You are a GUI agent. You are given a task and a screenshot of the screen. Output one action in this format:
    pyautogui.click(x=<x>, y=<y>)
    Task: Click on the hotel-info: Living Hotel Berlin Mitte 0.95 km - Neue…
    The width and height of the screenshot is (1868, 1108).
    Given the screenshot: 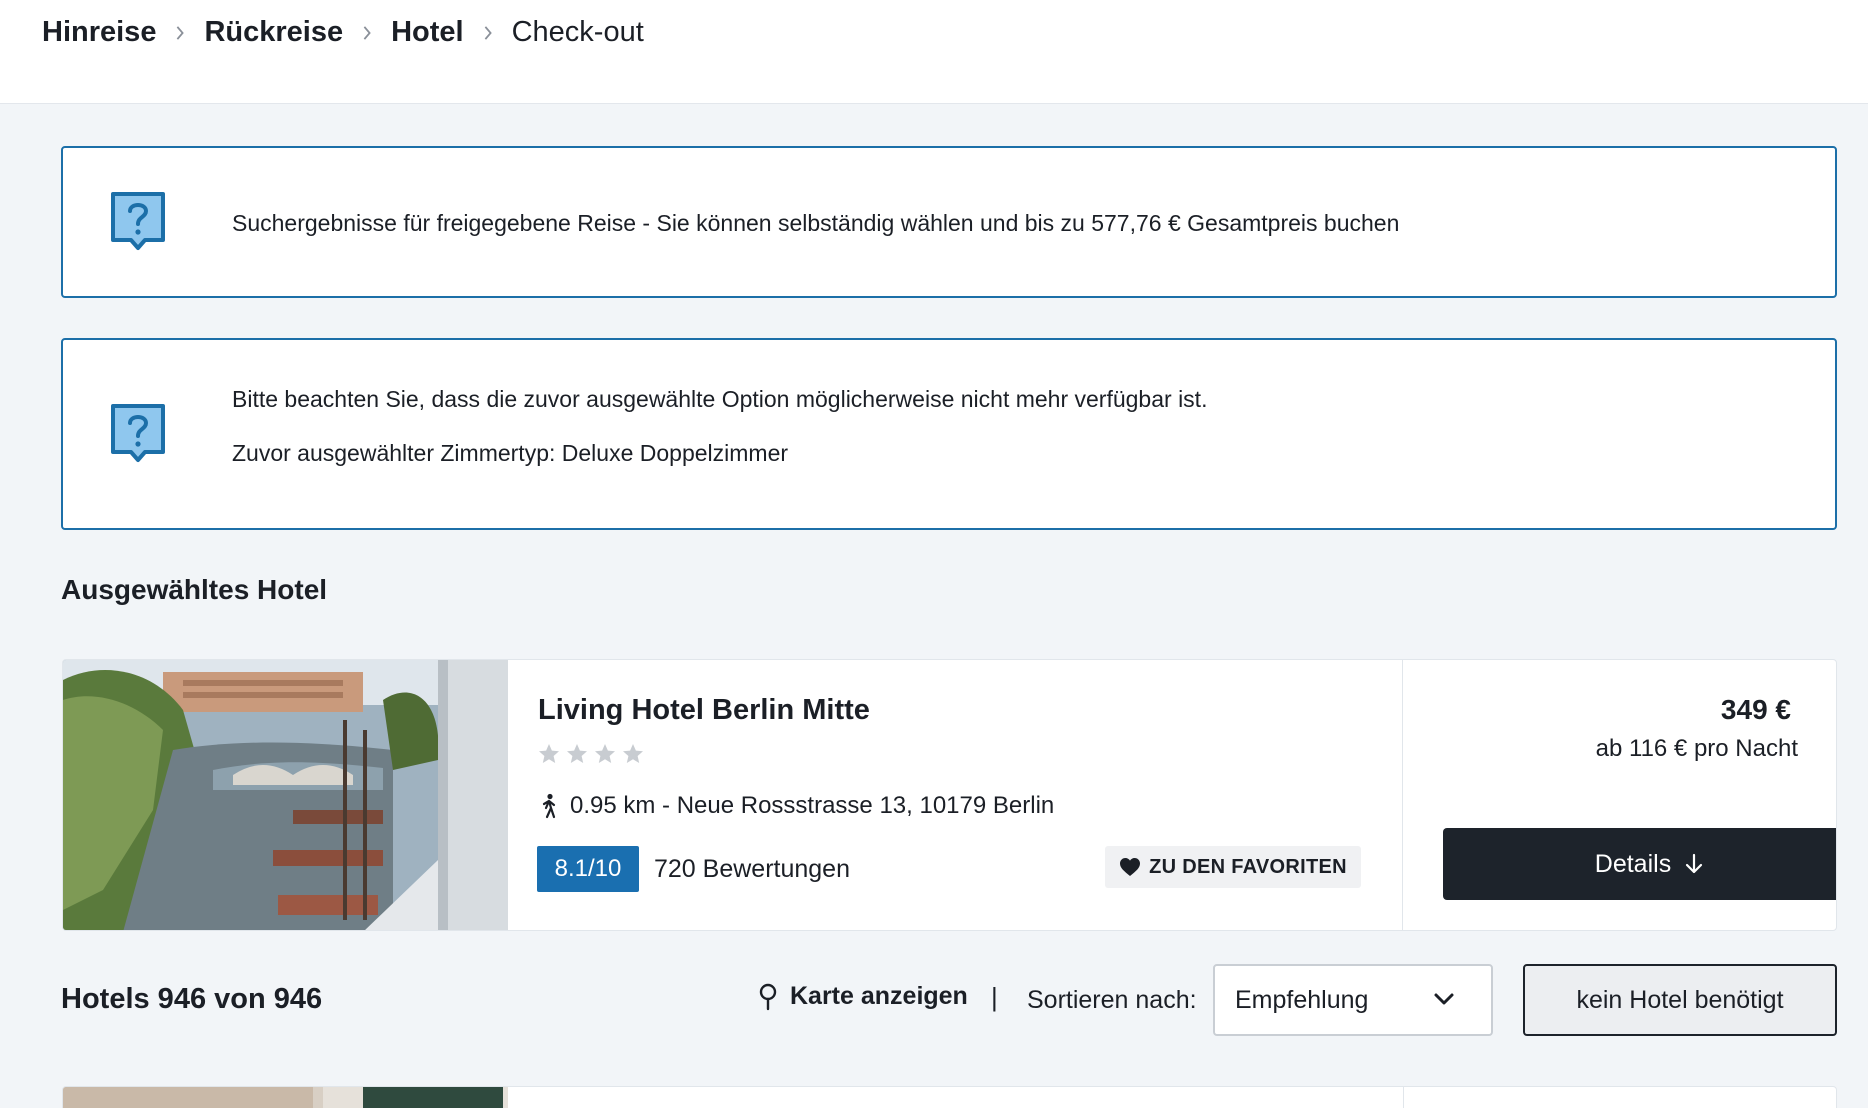 What is the action you would take?
    pyautogui.click(x=955, y=795)
    